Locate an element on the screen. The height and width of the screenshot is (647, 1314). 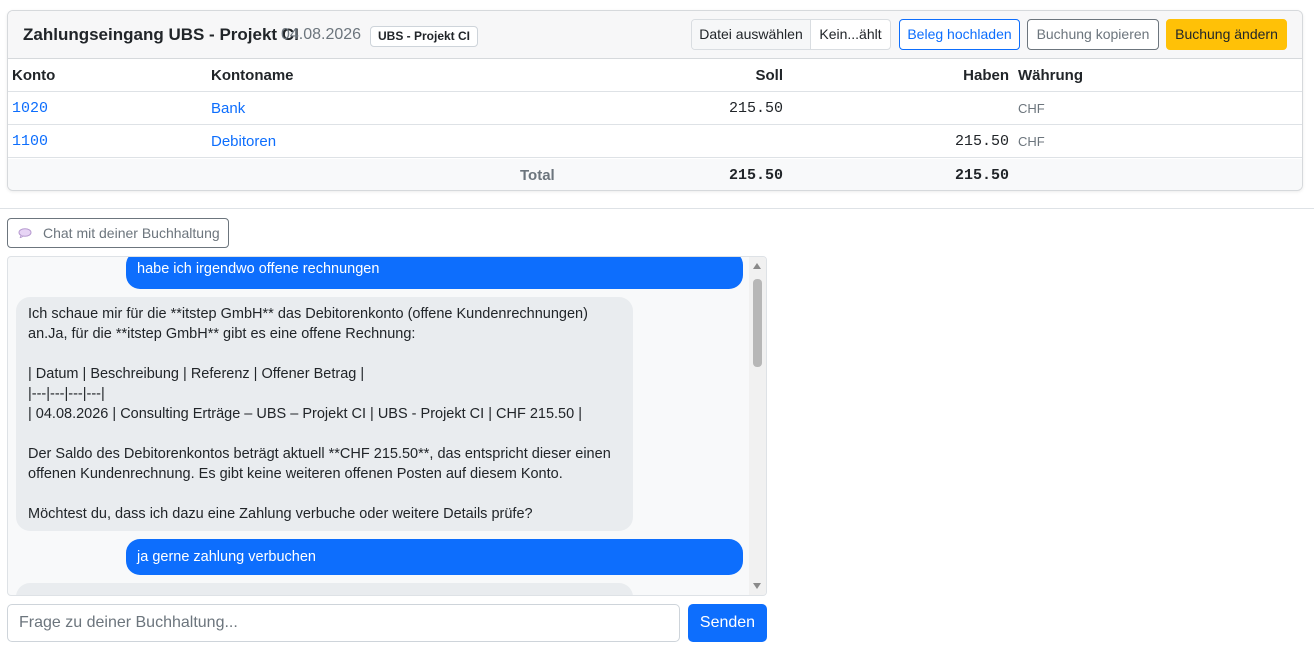
col-kontoname: Kontoname is located at coordinates (252, 75).